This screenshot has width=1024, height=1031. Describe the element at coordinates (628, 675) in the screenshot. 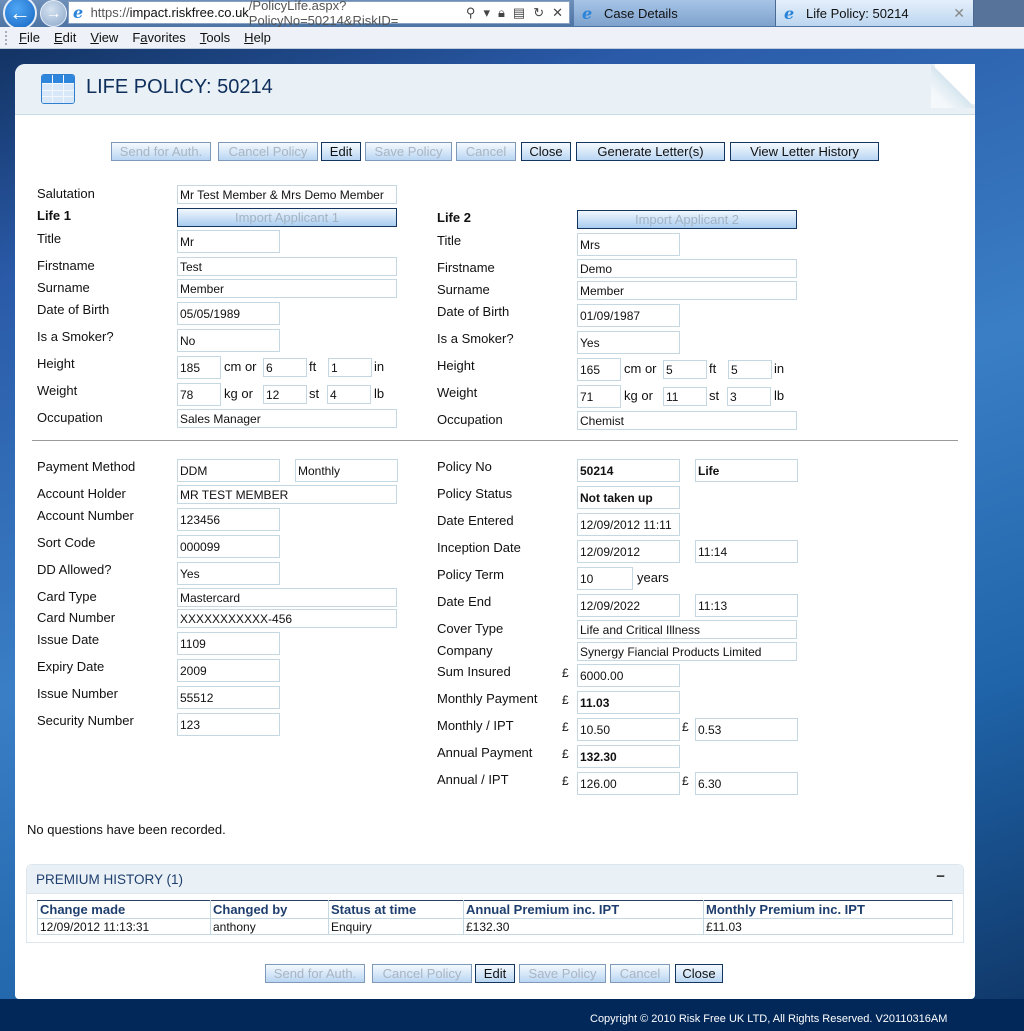

I see `sum-insured-field: 6000.00` at that location.